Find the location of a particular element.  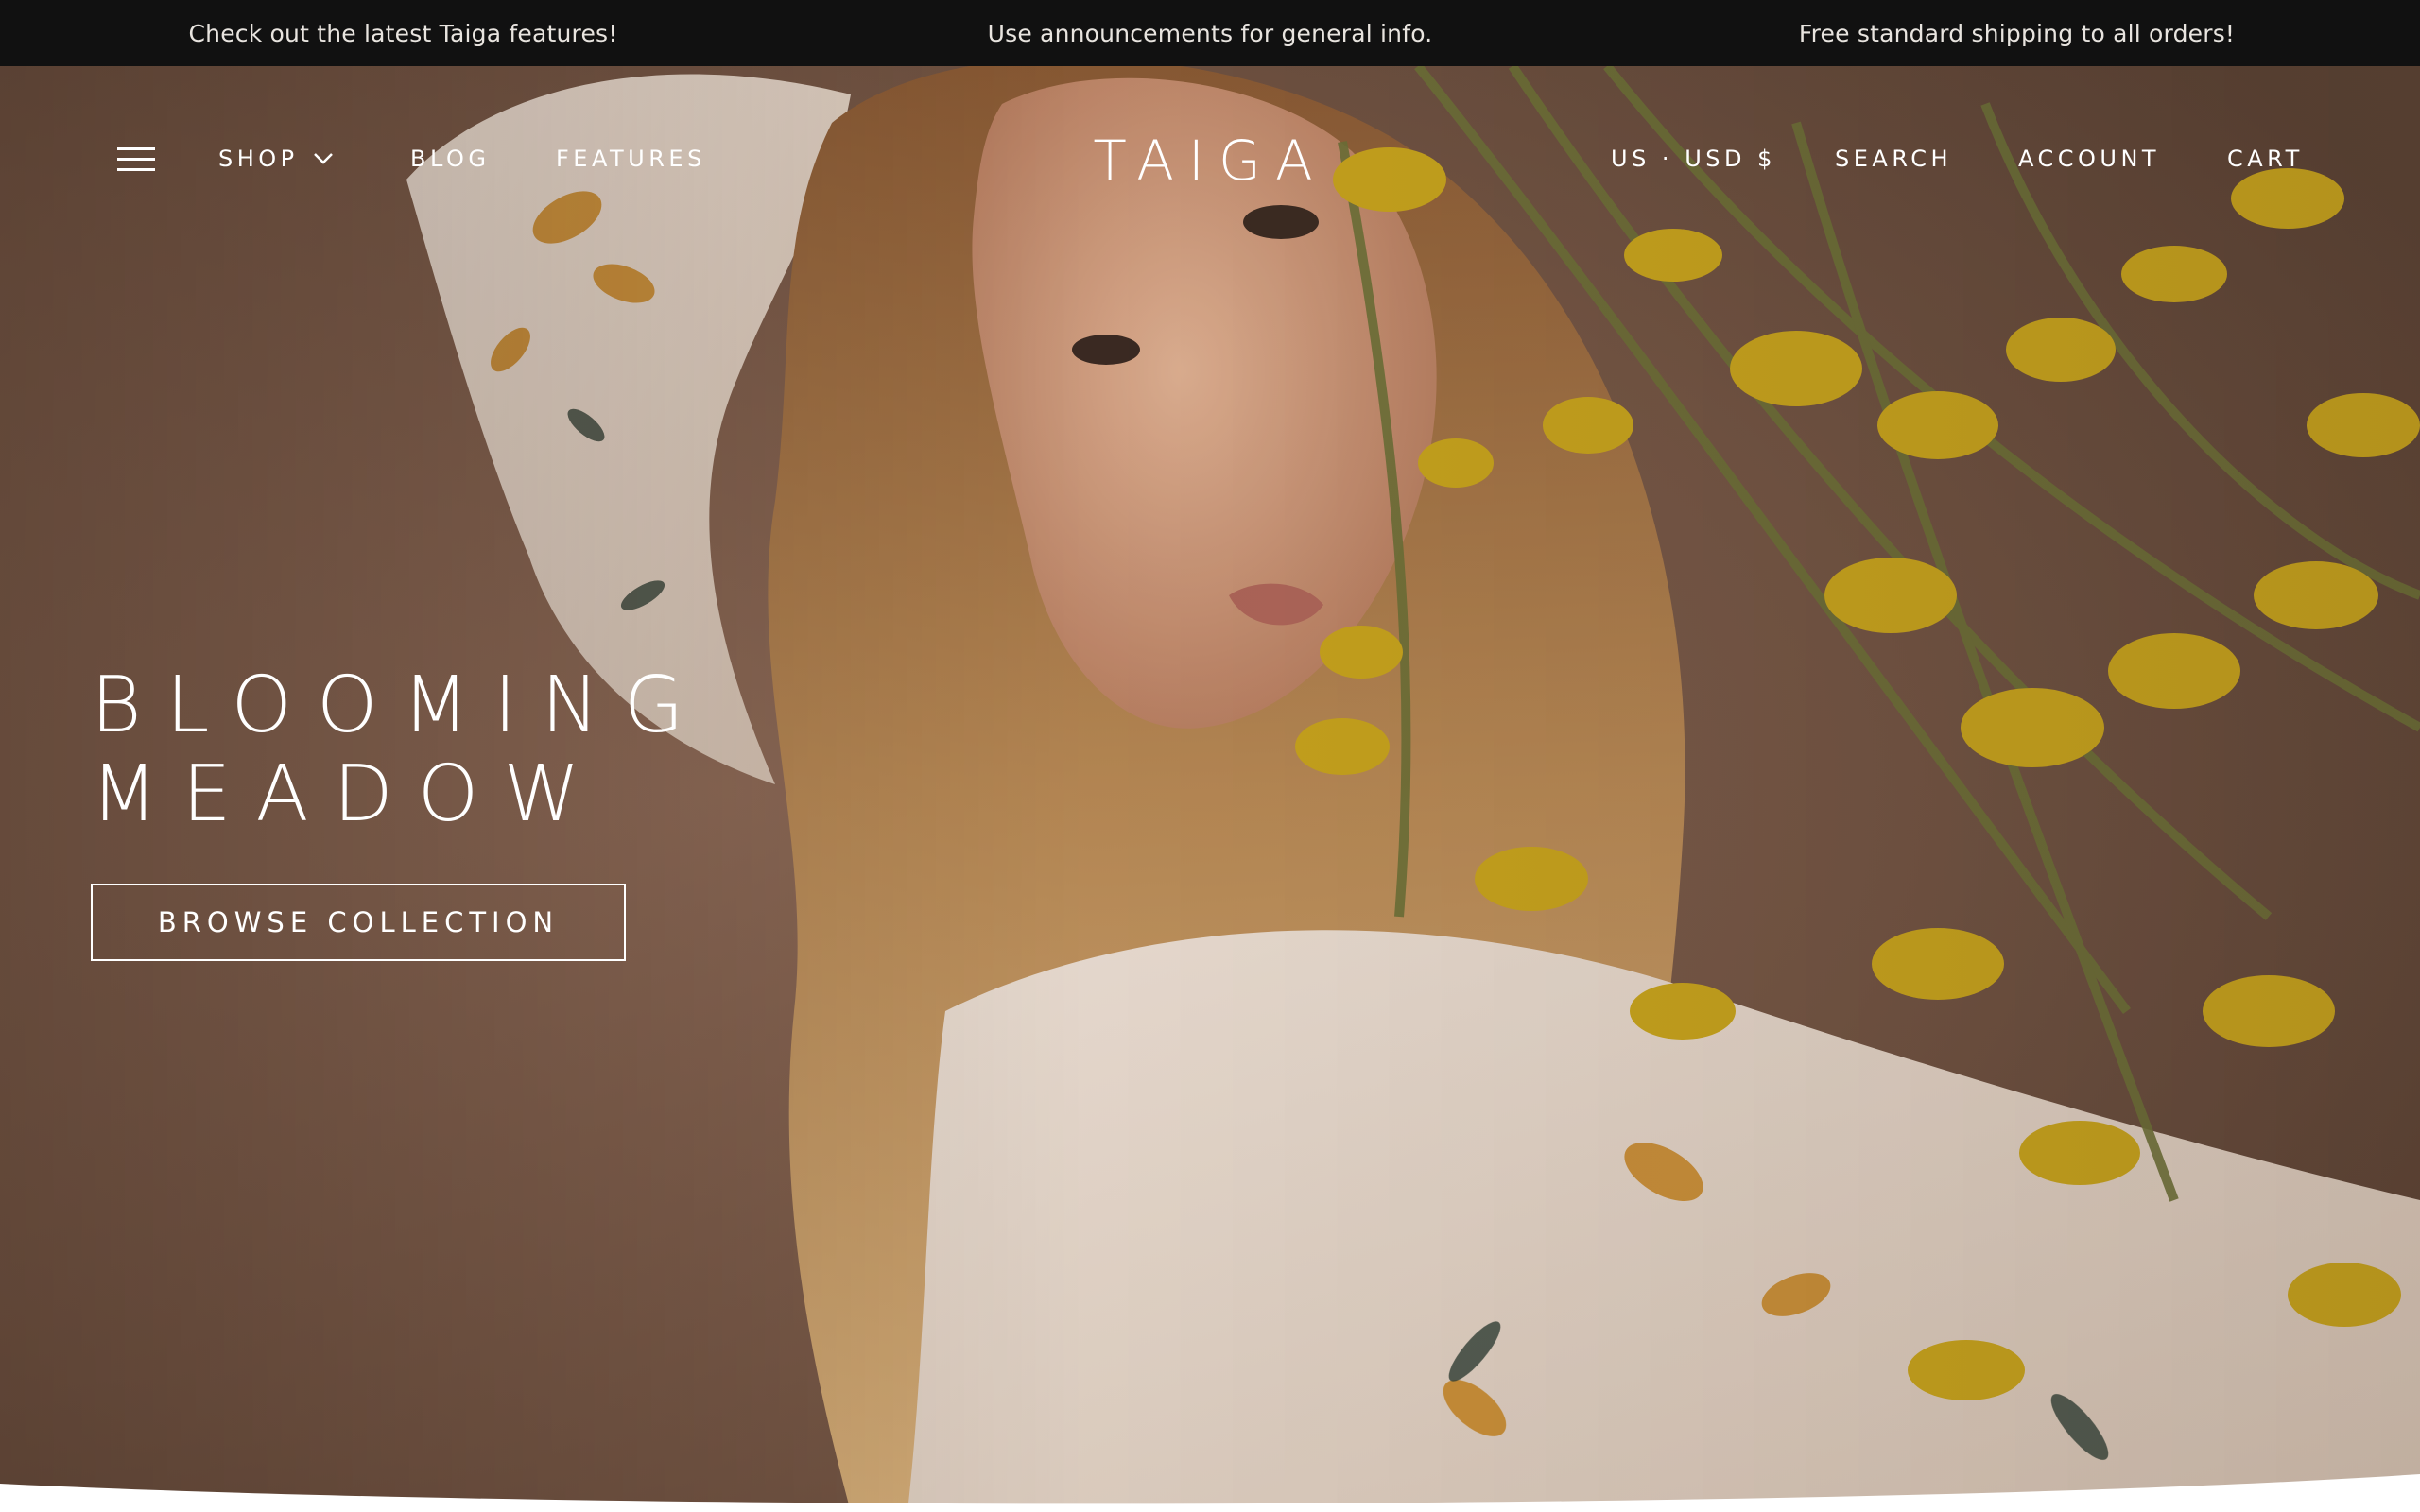

hero-title: BLOOMING MEADOW is located at coordinates (516, 750).